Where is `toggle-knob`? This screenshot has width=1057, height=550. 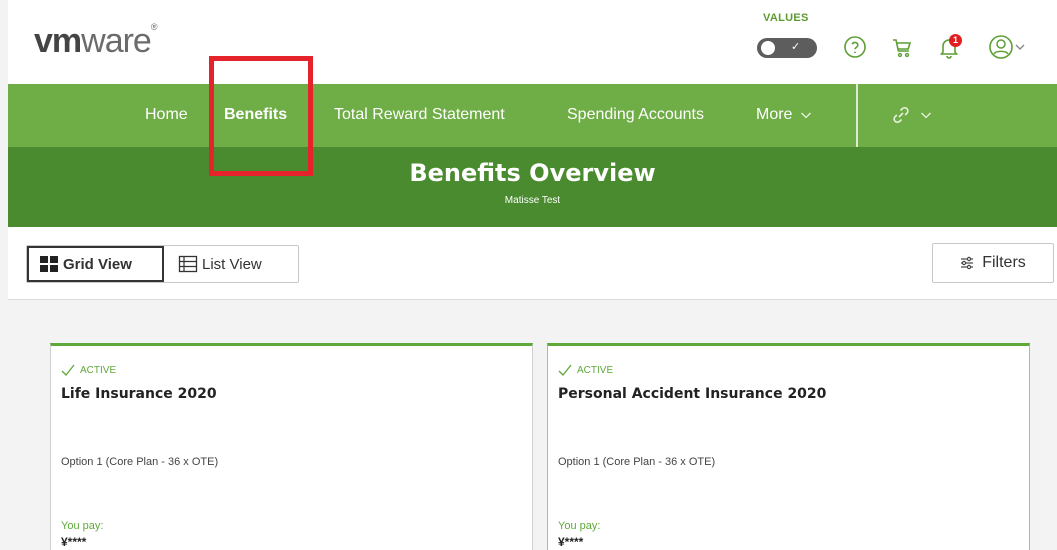 toggle-knob is located at coordinates (768, 48).